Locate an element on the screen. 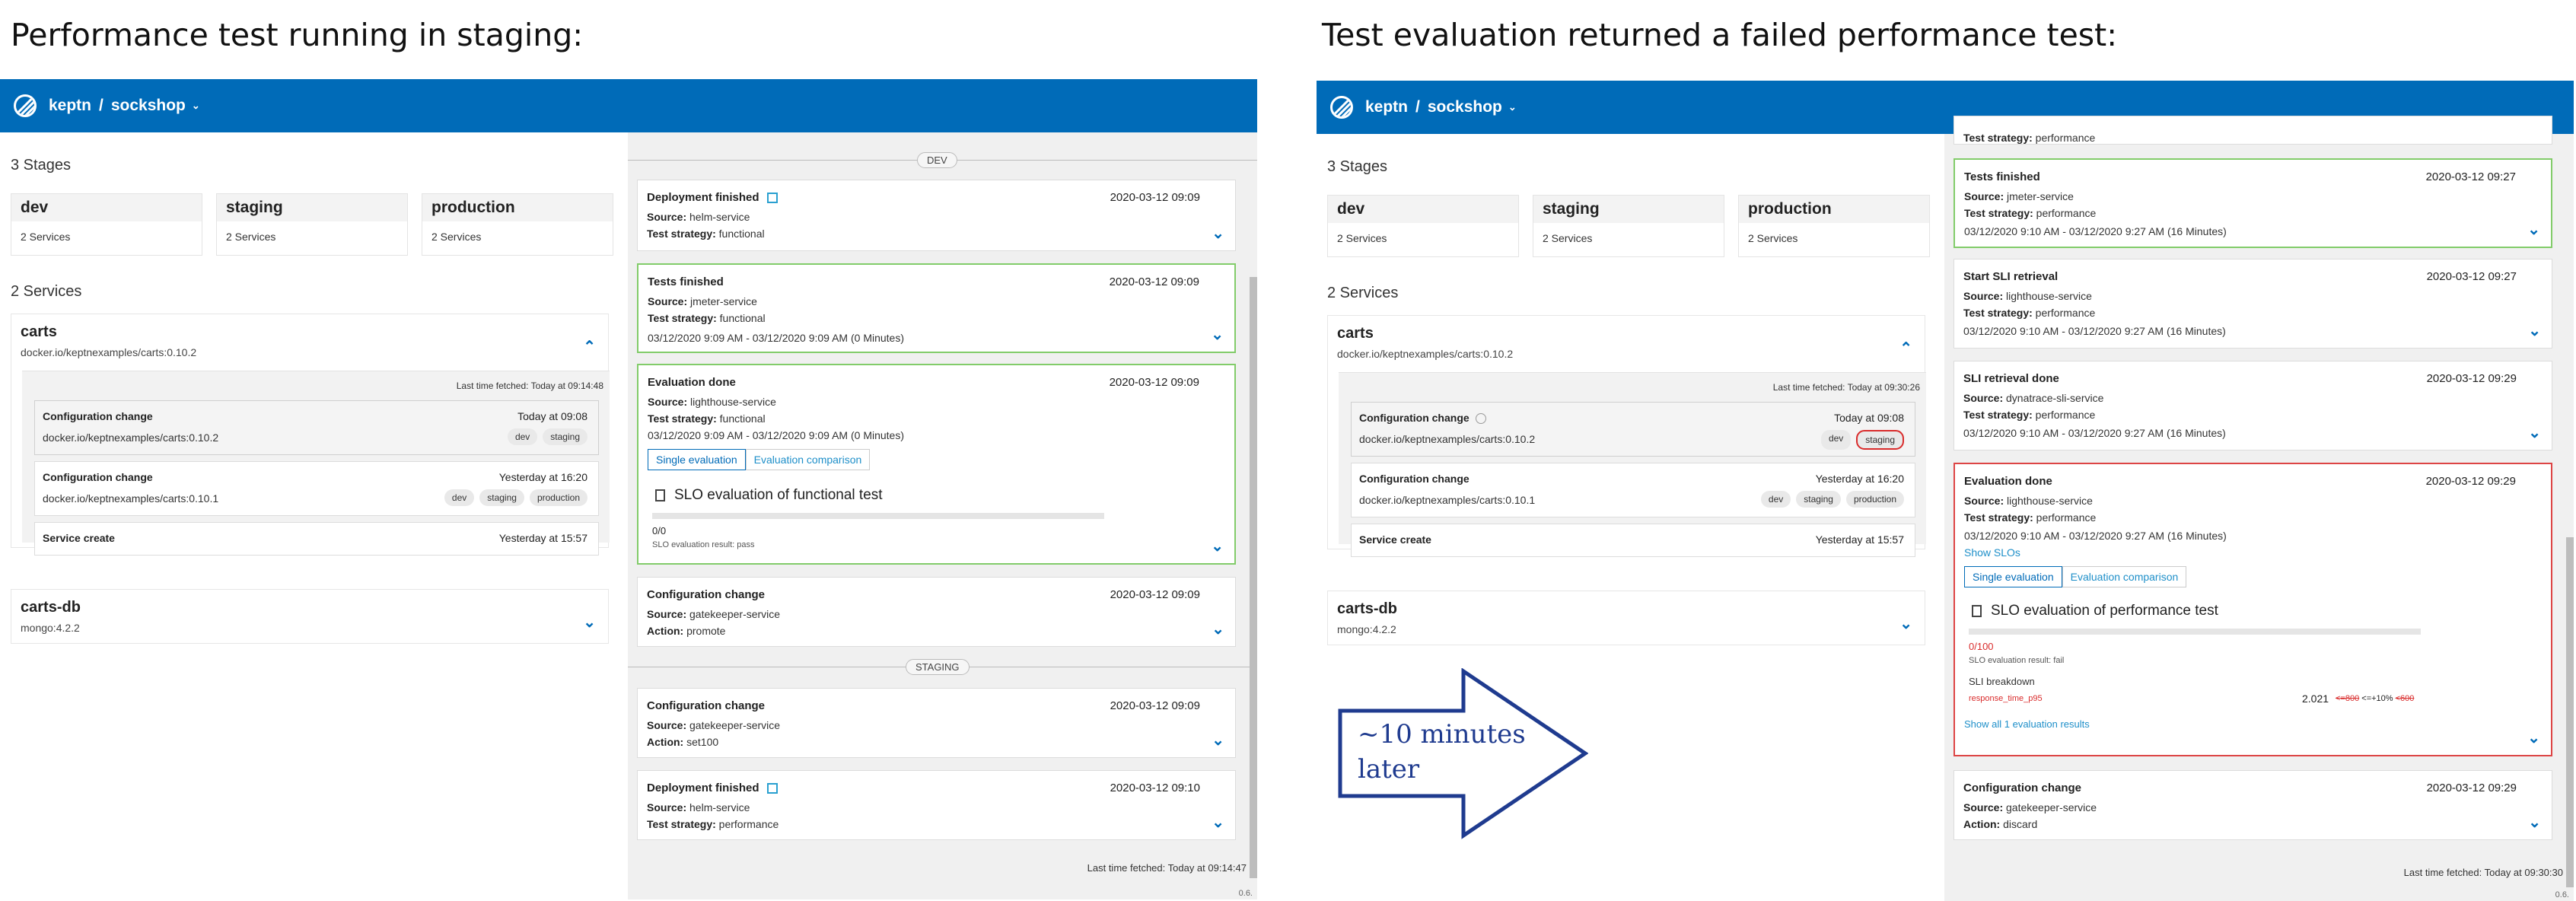 The height and width of the screenshot is (901, 2576). card-partial: Test strategy: performance is located at coordinates (2252, 130).